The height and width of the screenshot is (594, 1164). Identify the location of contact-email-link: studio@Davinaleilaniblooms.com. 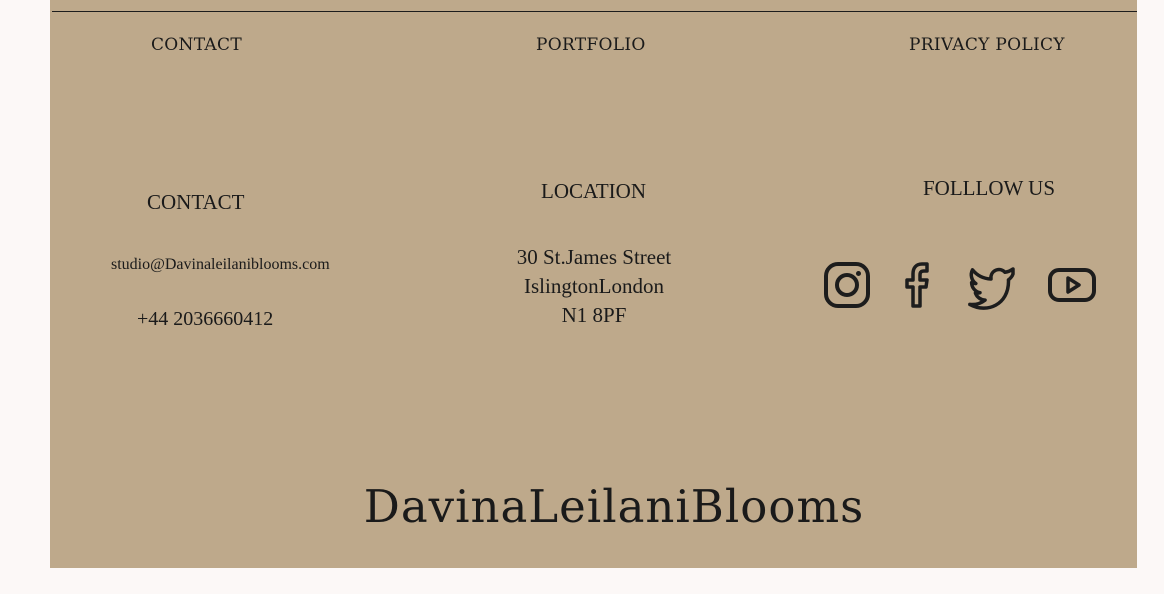
(220, 265).